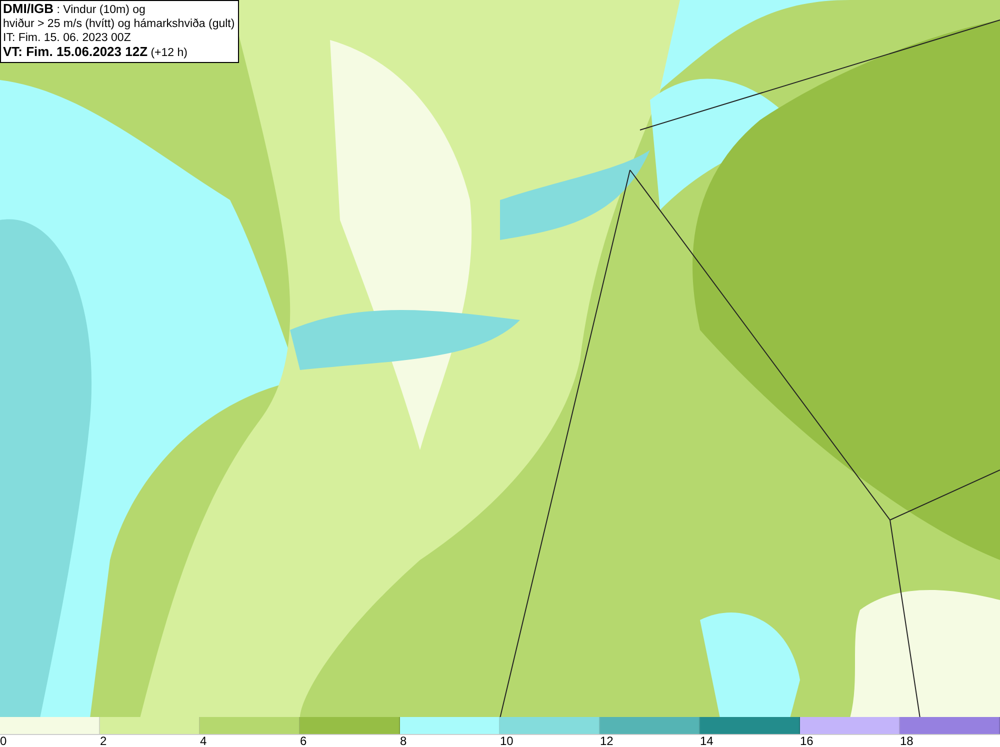  What do you see at coordinates (907, 740) in the screenshot?
I see `scale-label: 18` at bounding box center [907, 740].